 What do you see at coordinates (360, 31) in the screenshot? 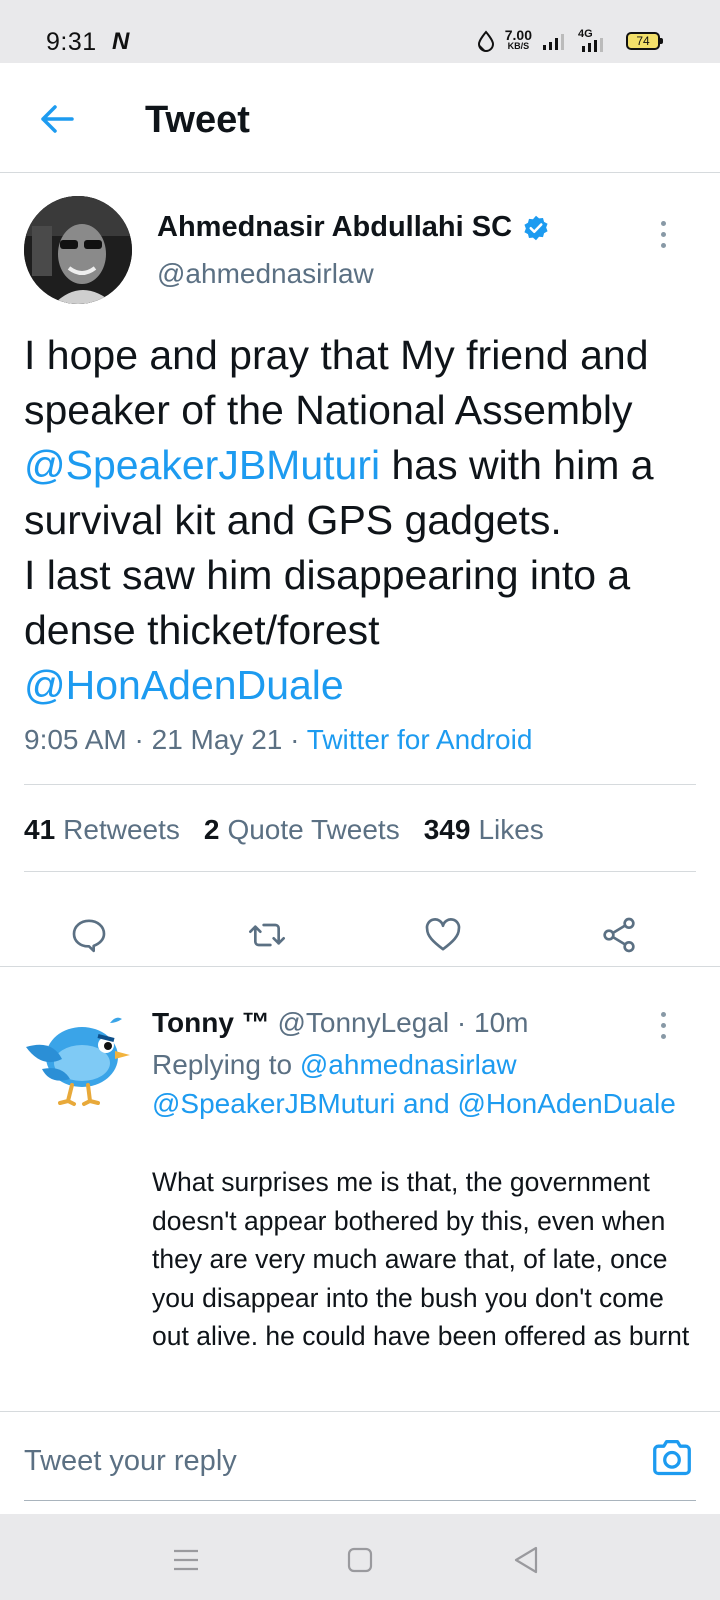
I see `status-bar: 9:31 N 7.00 KB/S 4G 74` at bounding box center [360, 31].